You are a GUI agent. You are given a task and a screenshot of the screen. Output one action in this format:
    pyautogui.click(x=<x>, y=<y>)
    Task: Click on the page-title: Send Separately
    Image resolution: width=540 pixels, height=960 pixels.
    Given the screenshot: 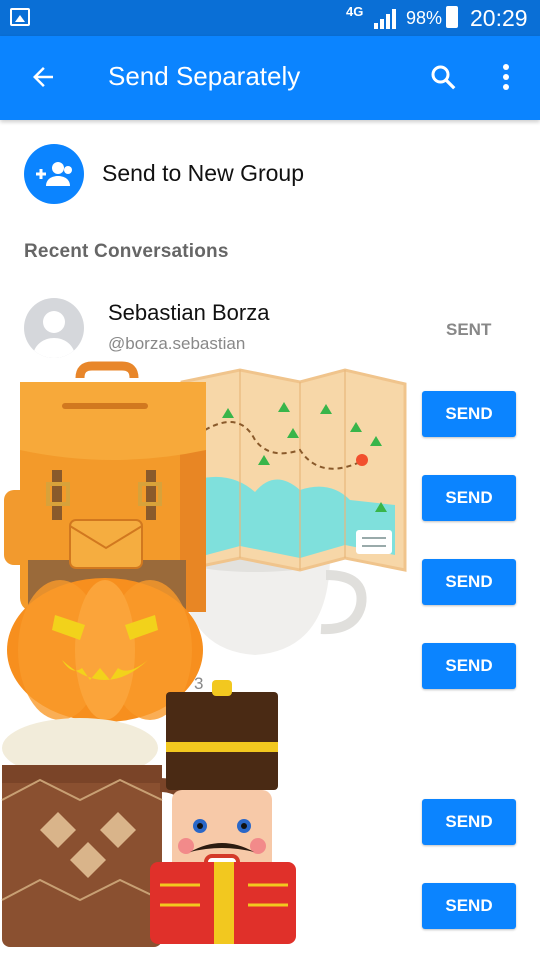 What is the action you would take?
    pyautogui.click(x=204, y=76)
    